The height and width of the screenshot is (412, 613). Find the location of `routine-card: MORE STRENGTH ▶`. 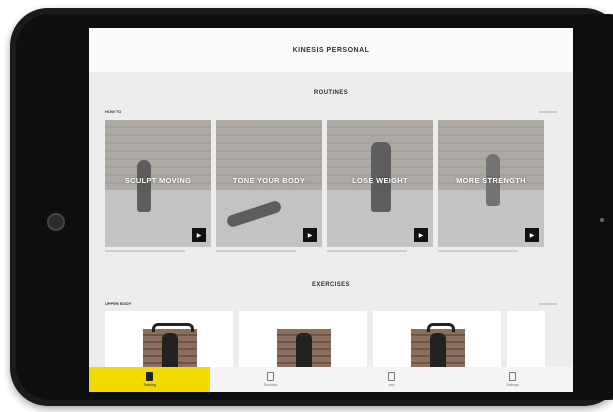

routine-card: MORE STRENGTH ▶ is located at coordinates (491, 183).